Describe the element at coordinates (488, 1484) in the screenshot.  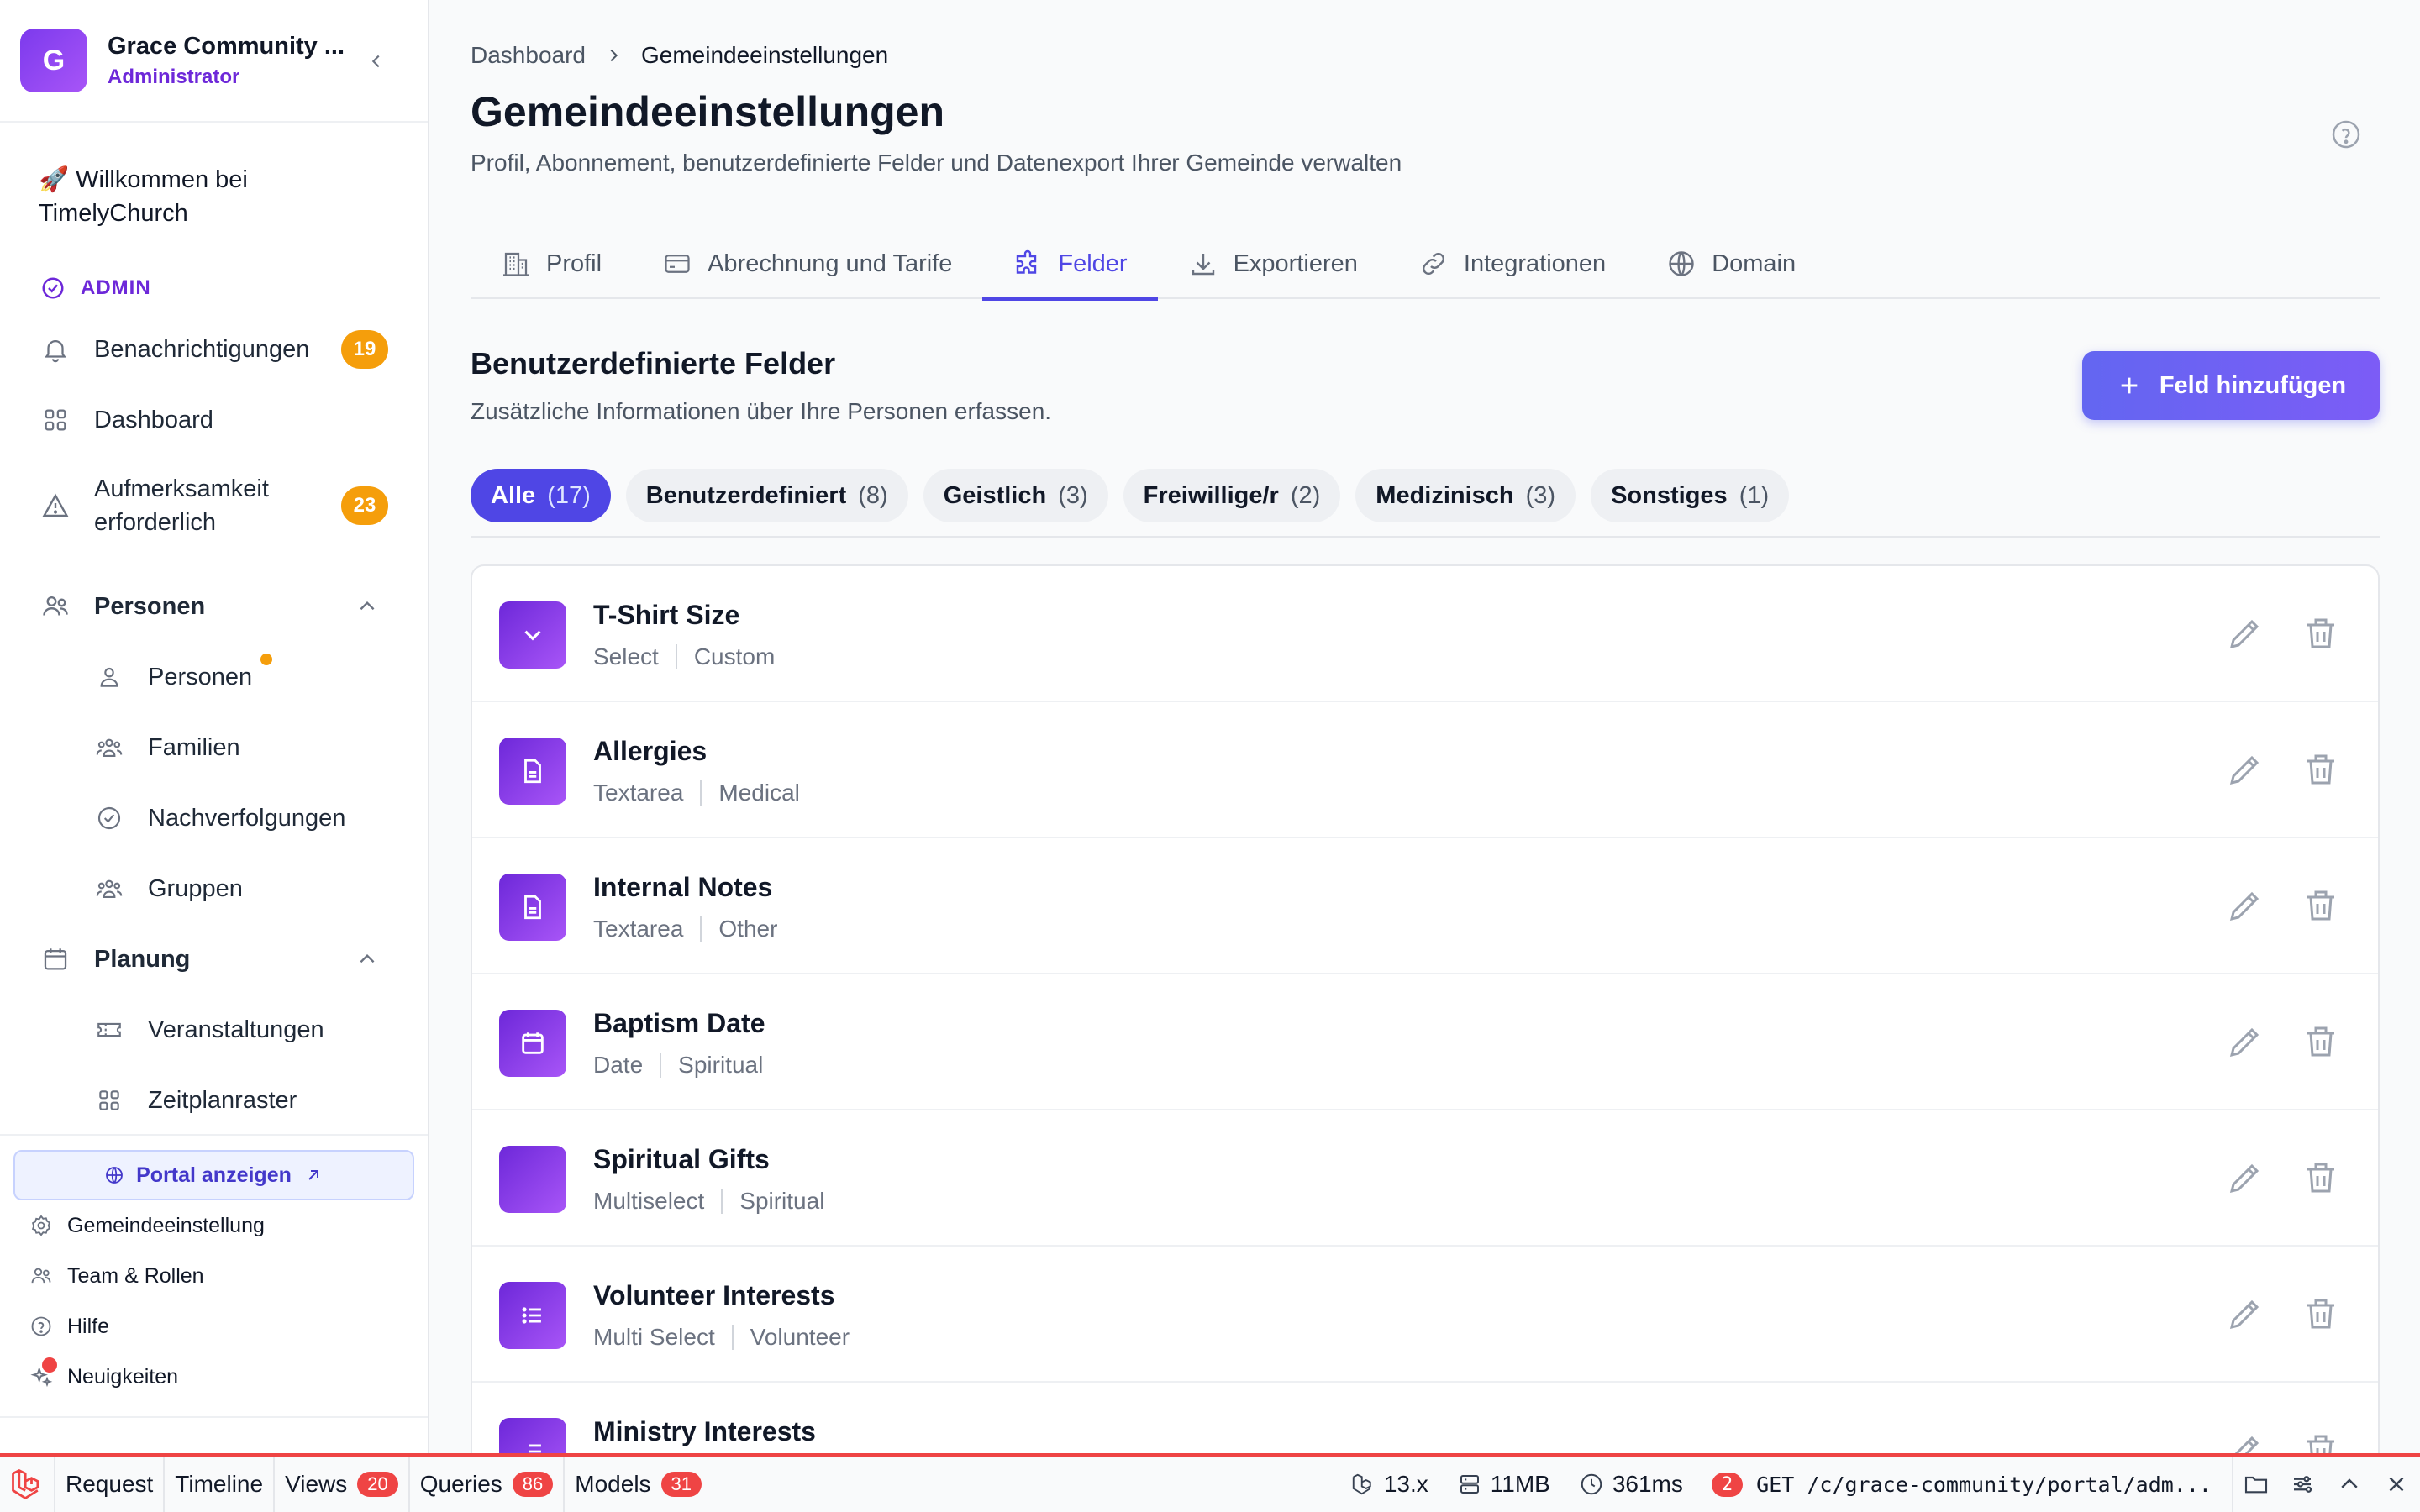
I see `debug-tab-queries: Queries 86` at that location.